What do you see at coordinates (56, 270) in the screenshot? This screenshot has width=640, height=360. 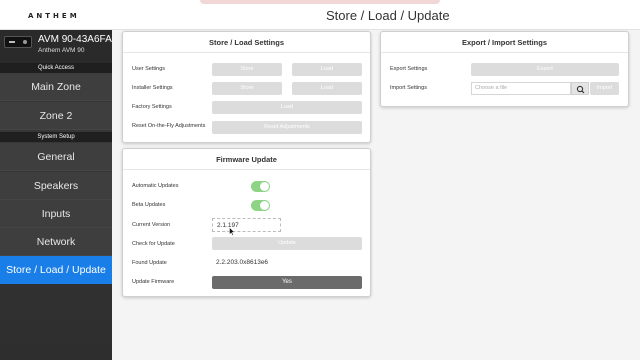 I see `sidebar-item-store-load-update: Store / Load / Update` at bounding box center [56, 270].